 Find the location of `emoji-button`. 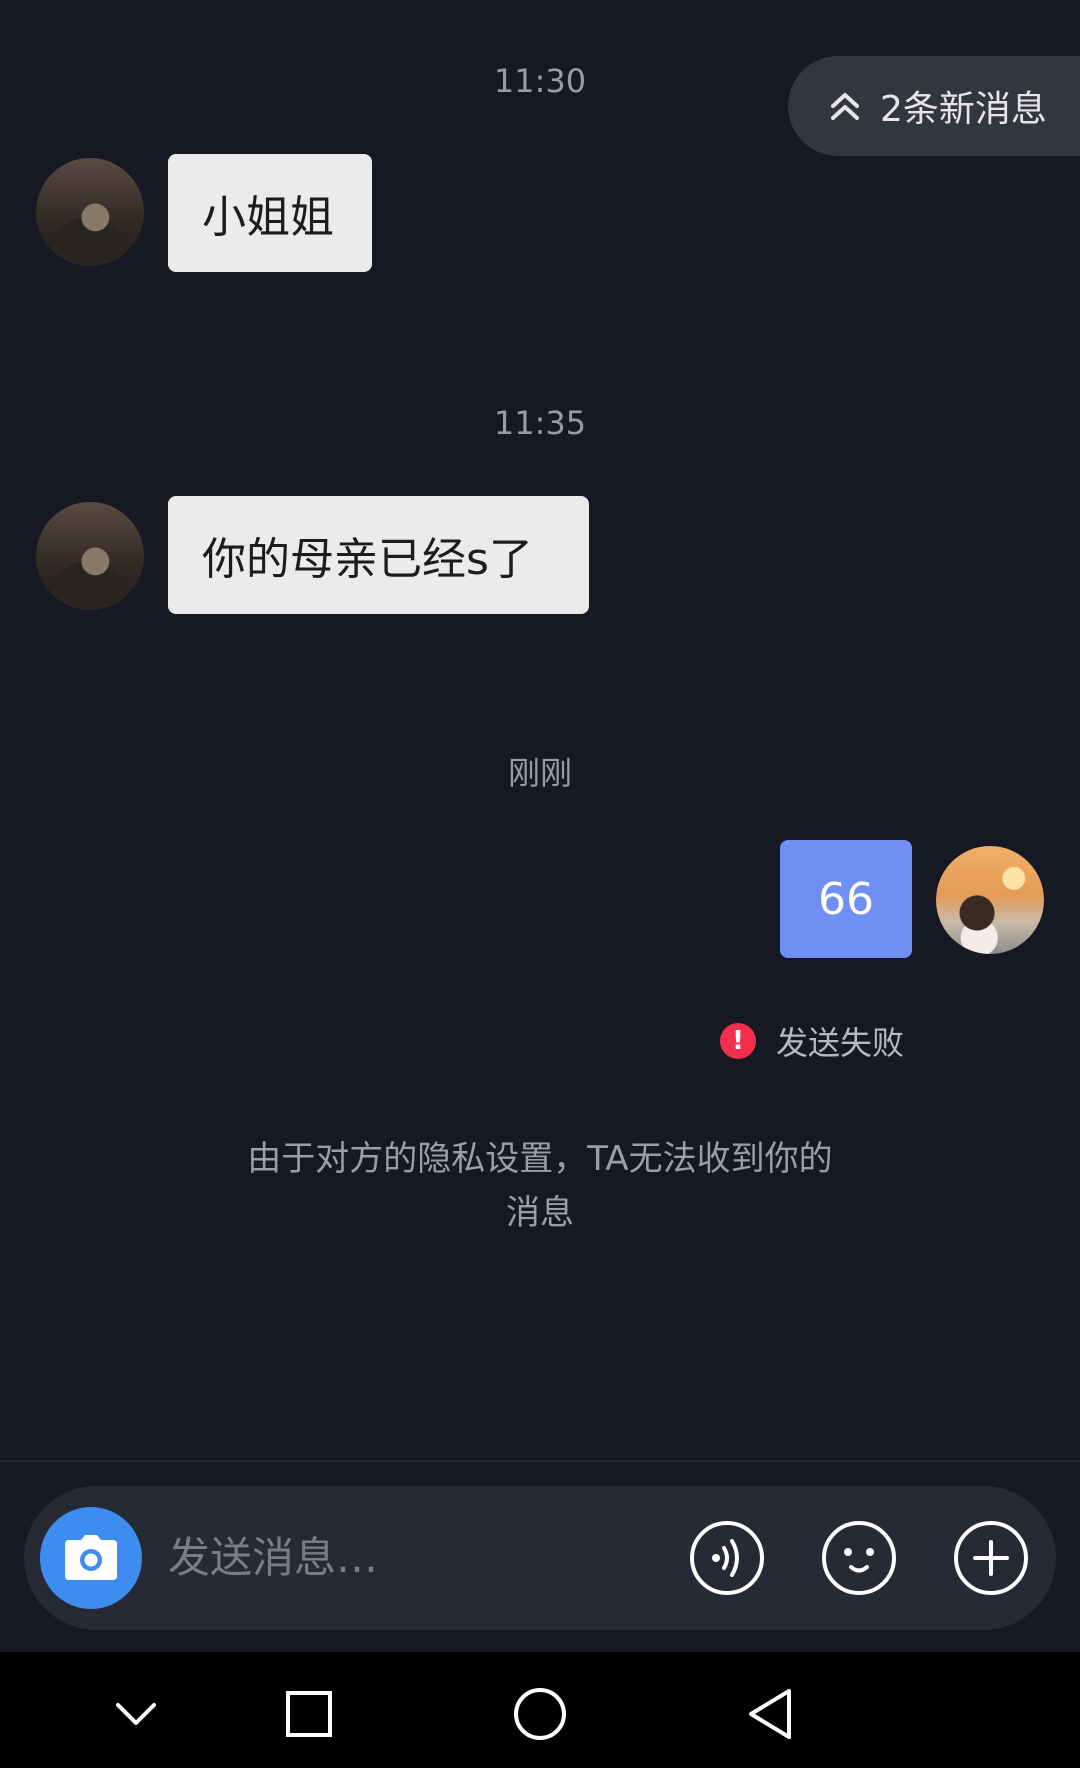

emoji-button is located at coordinates (859, 1558).